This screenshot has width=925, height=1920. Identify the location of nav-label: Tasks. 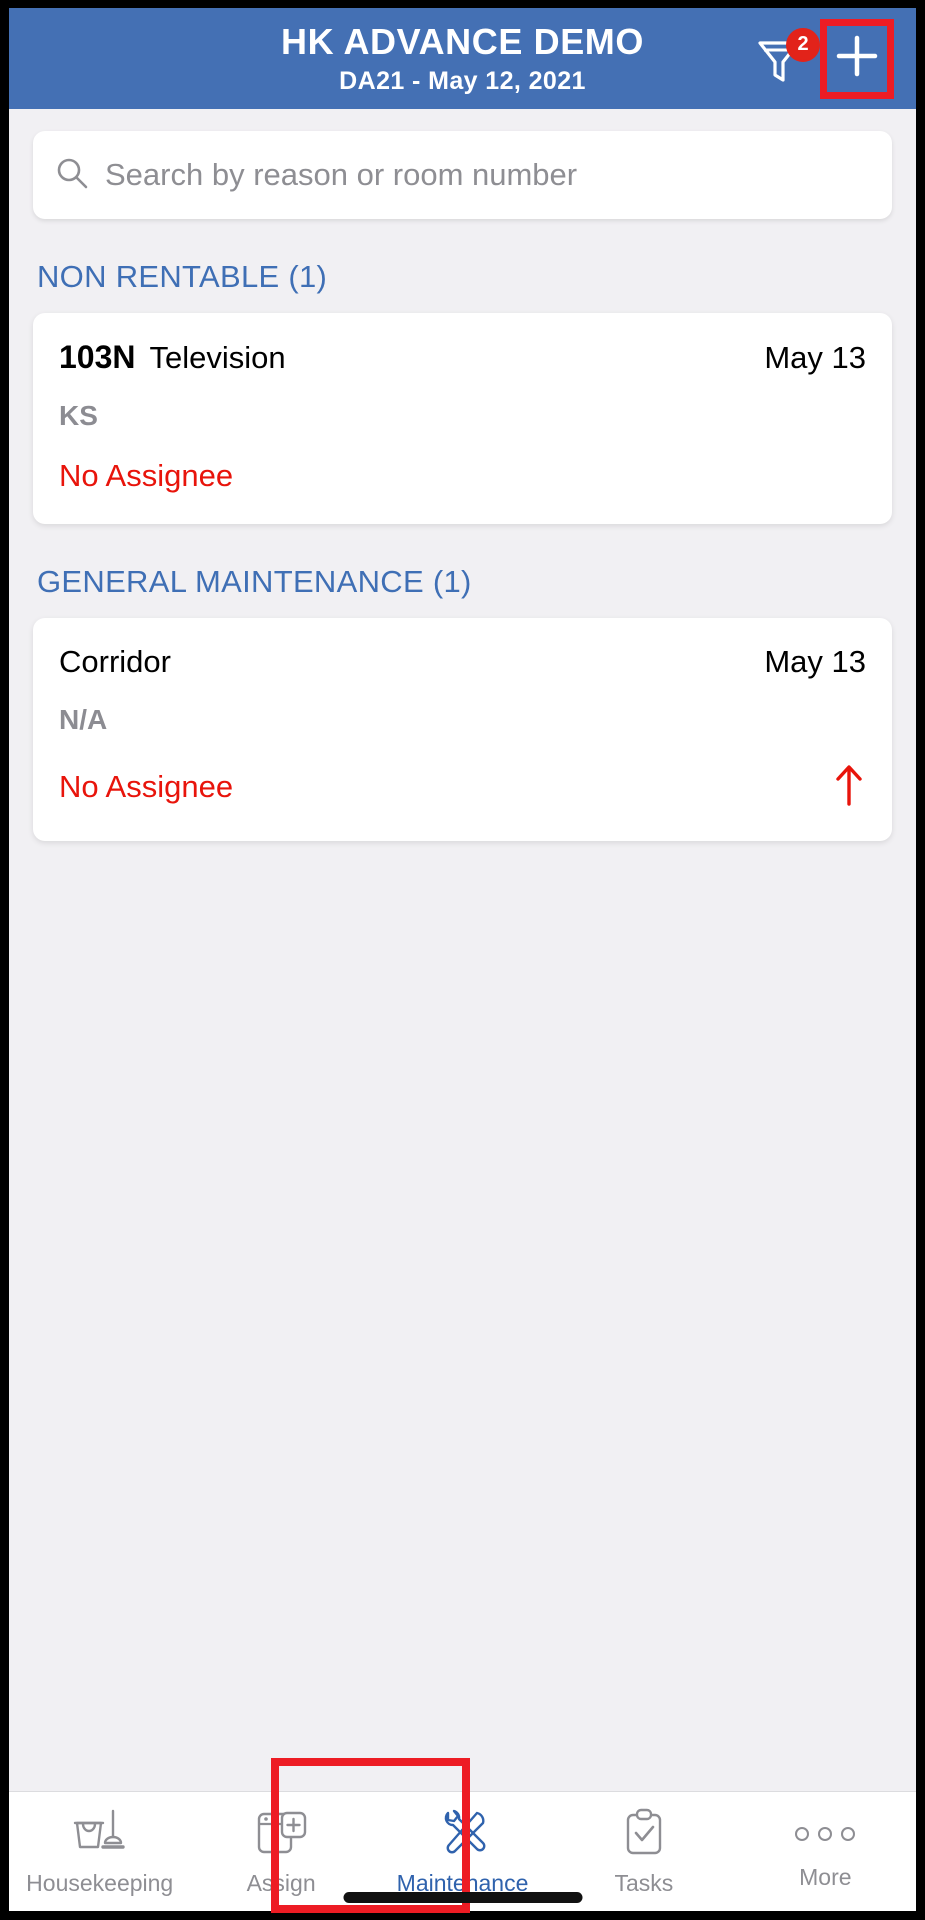
(644, 1882).